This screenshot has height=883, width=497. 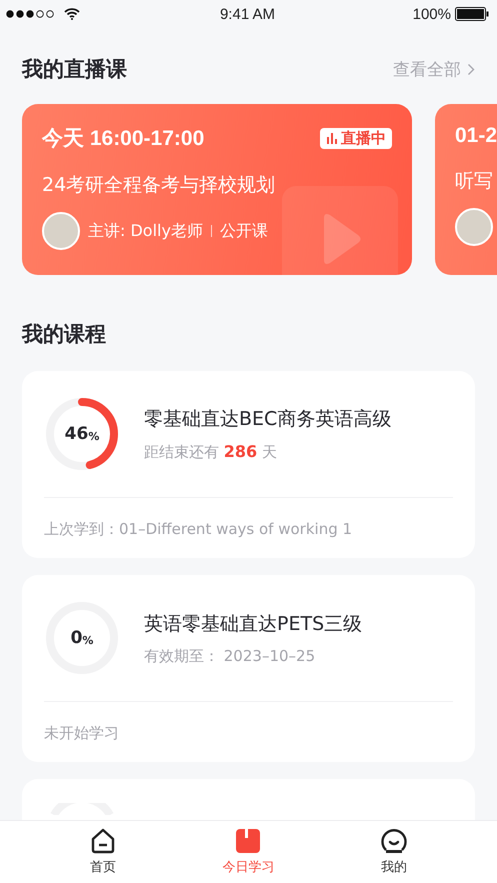 What do you see at coordinates (244, 231) in the screenshot?
I see `course-tag: 公开课` at bounding box center [244, 231].